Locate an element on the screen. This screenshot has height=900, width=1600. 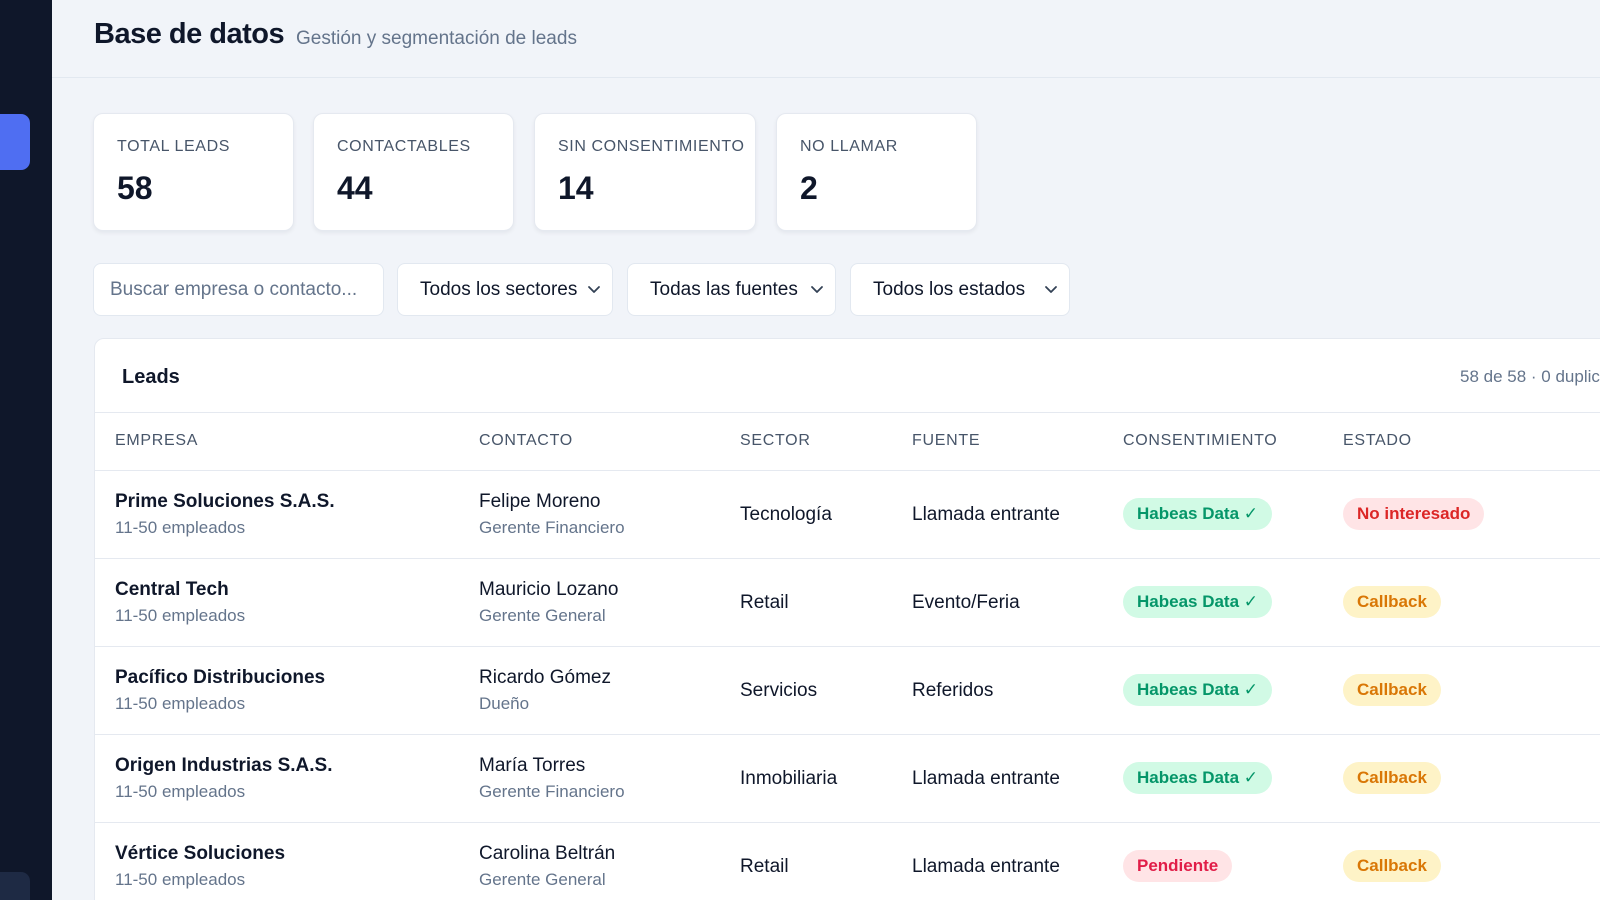
contact-name: Mauricio Lozano is located at coordinates (549, 589).